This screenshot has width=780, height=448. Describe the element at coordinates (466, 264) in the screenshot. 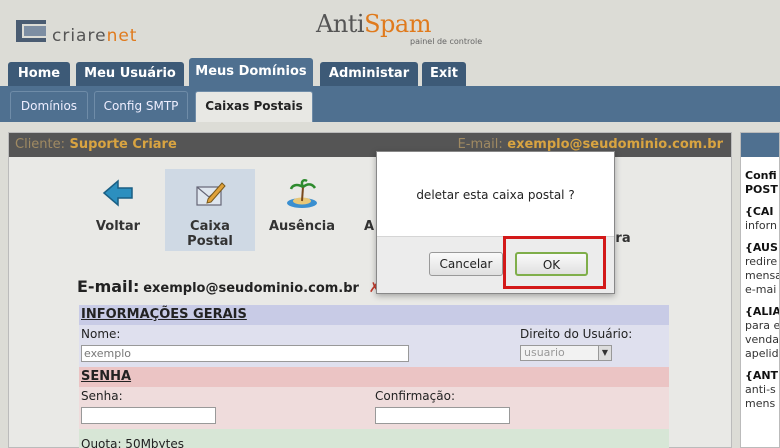

I see `cancel-button: Cancelar` at that location.